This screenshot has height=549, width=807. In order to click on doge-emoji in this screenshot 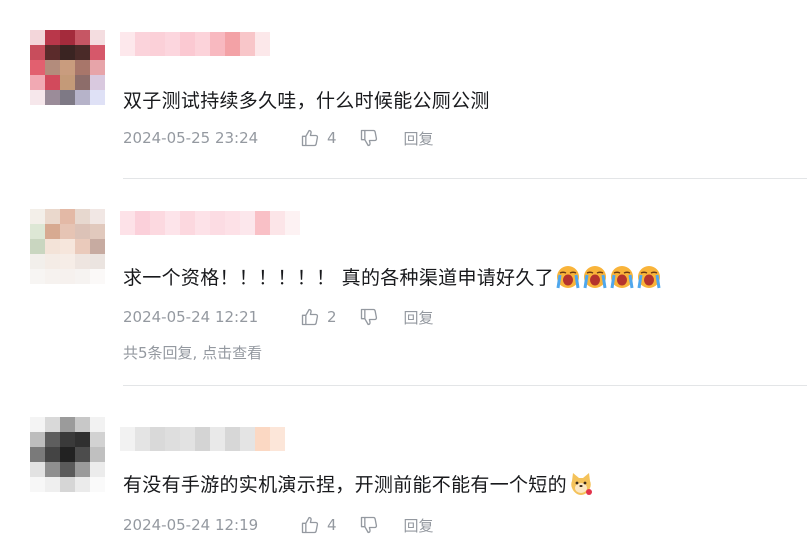, I will do `click(581, 483)`.